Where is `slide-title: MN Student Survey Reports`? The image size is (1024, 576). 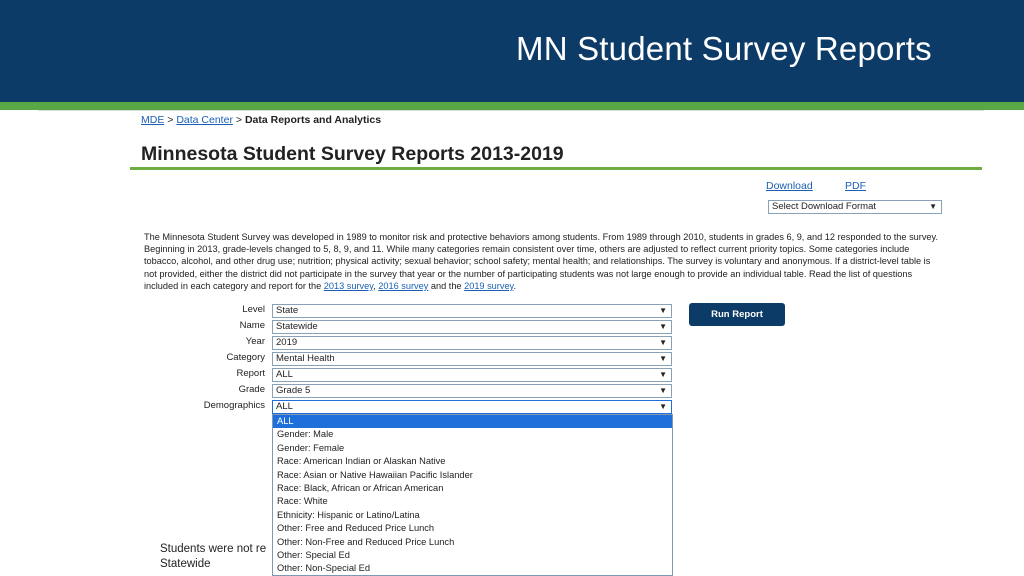 slide-title: MN Student Survey Reports is located at coordinates (724, 48).